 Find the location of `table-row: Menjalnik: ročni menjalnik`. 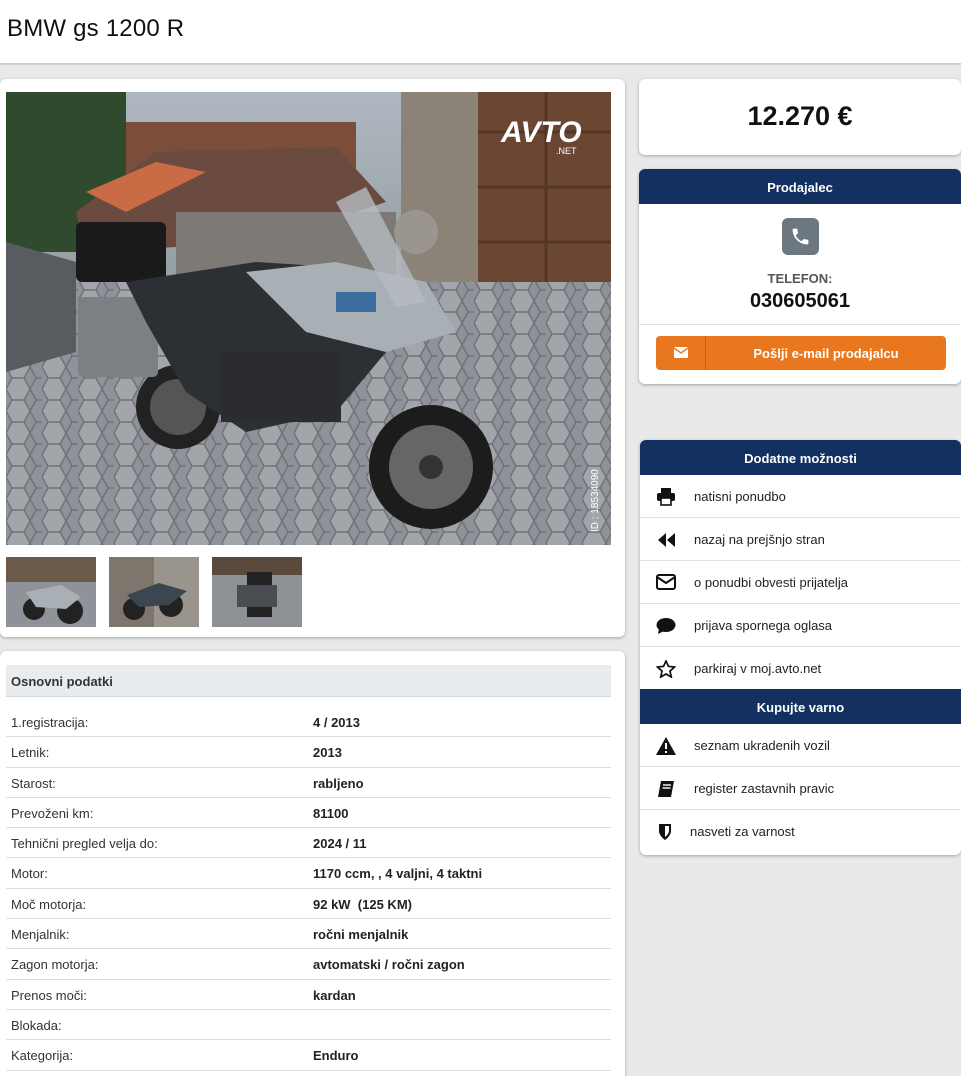

table-row: Menjalnik: ročni menjalnik is located at coordinates (308, 934).